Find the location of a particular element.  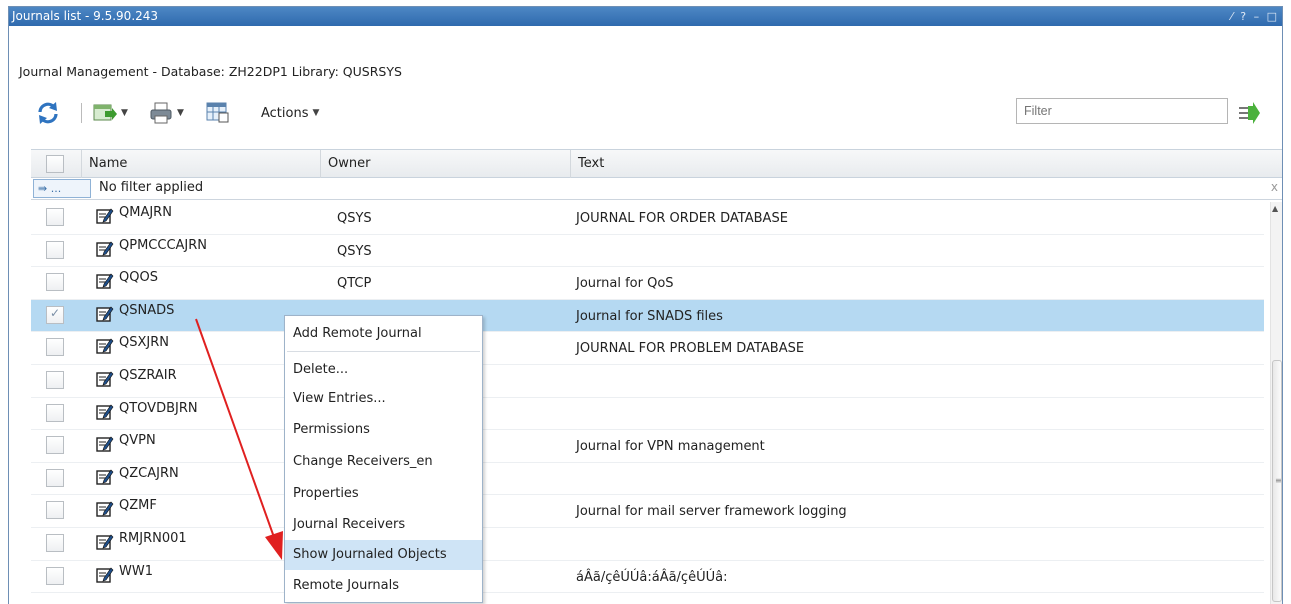

select-all-checkbox is located at coordinates (55, 164).